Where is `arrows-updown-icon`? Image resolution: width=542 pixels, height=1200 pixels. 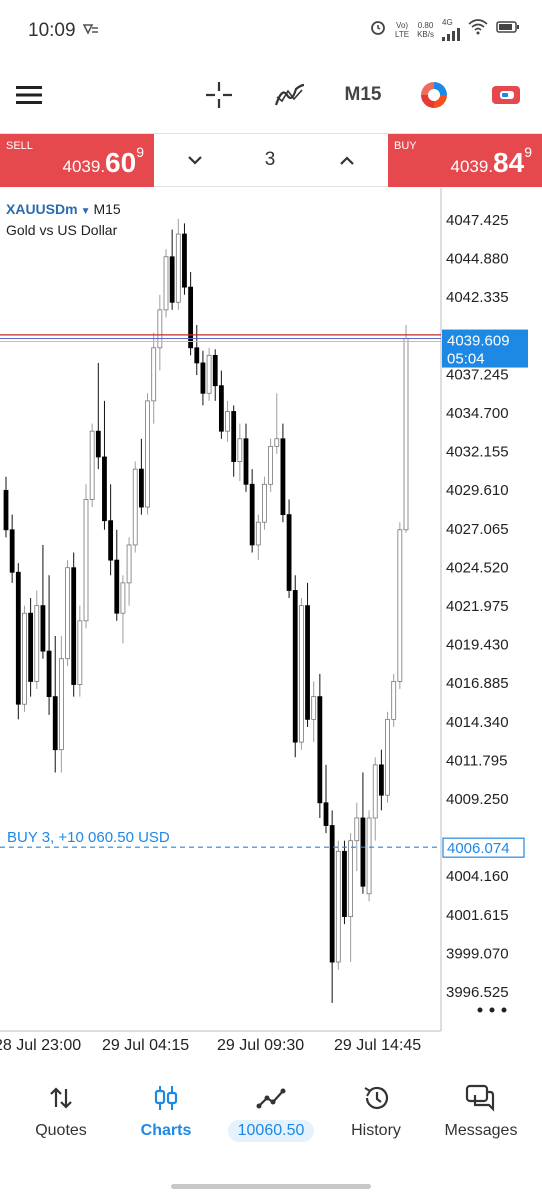
arrows-updown-icon is located at coordinates (61, 1098).